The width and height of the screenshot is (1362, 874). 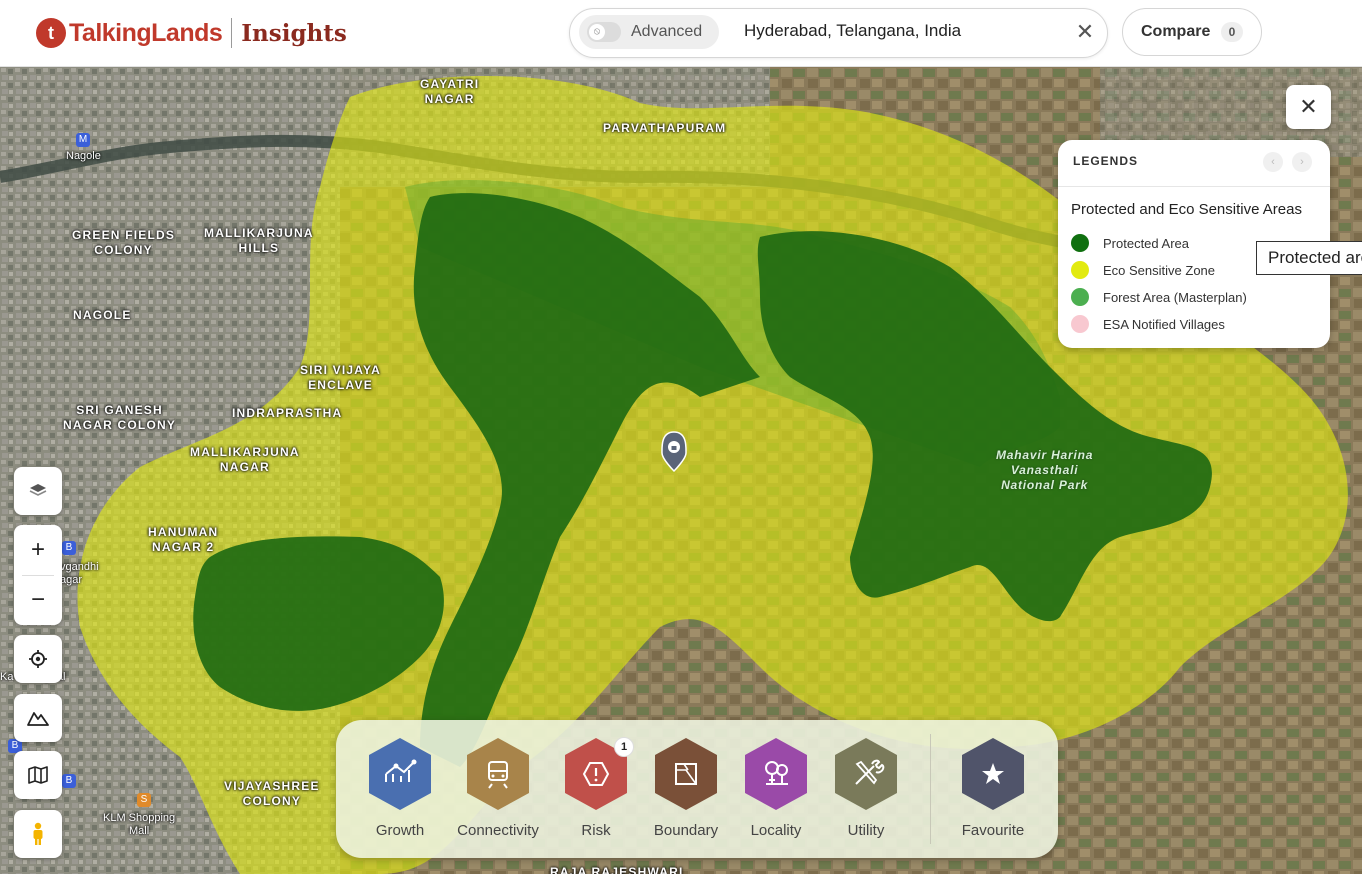 I want to click on poi-label-nagole: Nagole, so click(x=83, y=156).